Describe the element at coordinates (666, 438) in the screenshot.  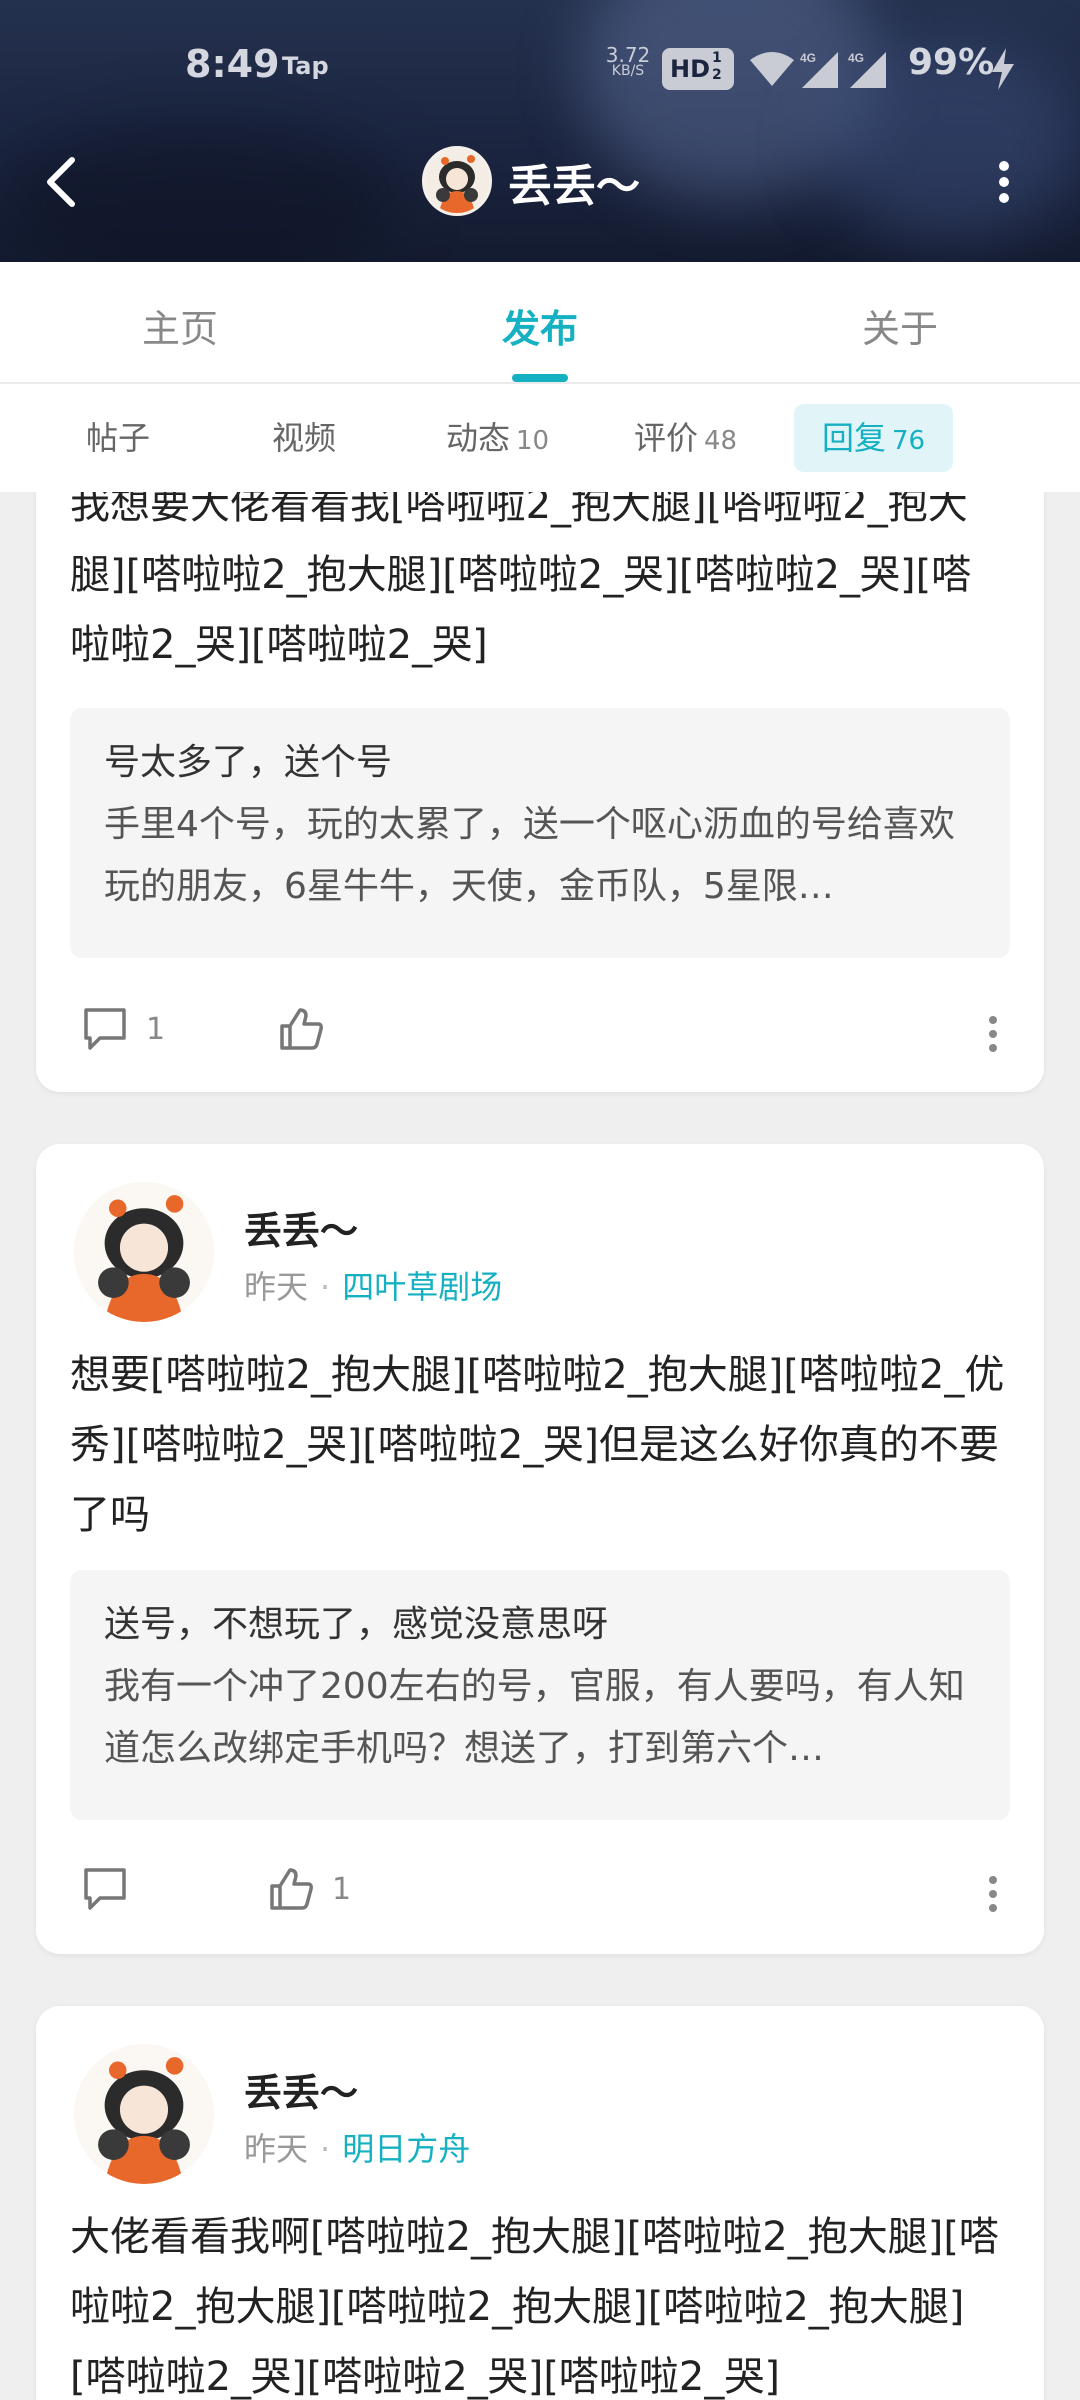
I see `subtab-reviews-label: 评价` at that location.